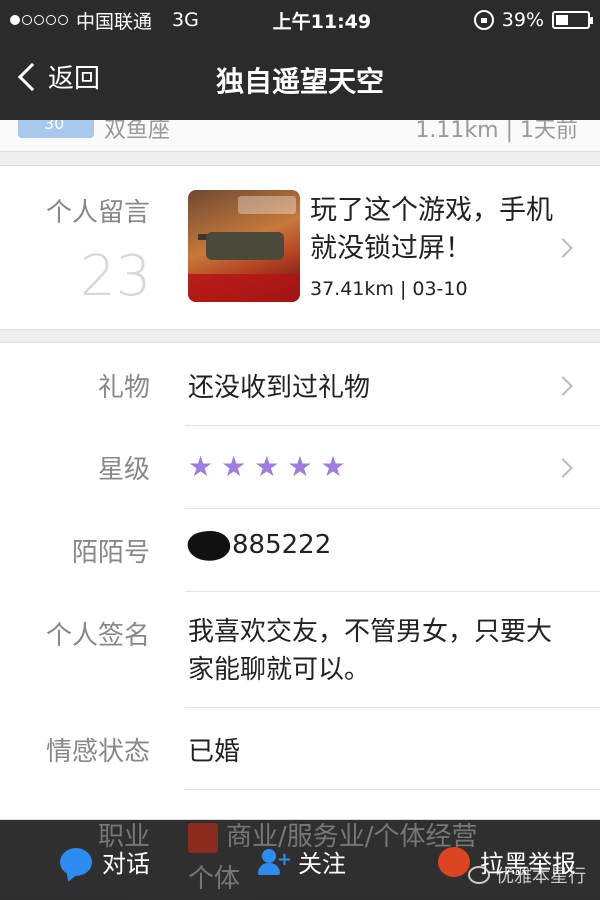  I want to click on chat-bubble-icon, so click(76, 861).